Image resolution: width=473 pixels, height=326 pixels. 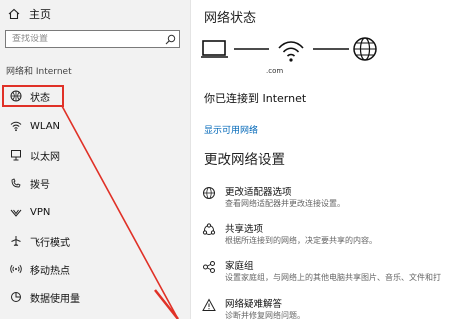 I want to click on change-network-settings-heading: 更改网络设置, so click(x=244, y=160).